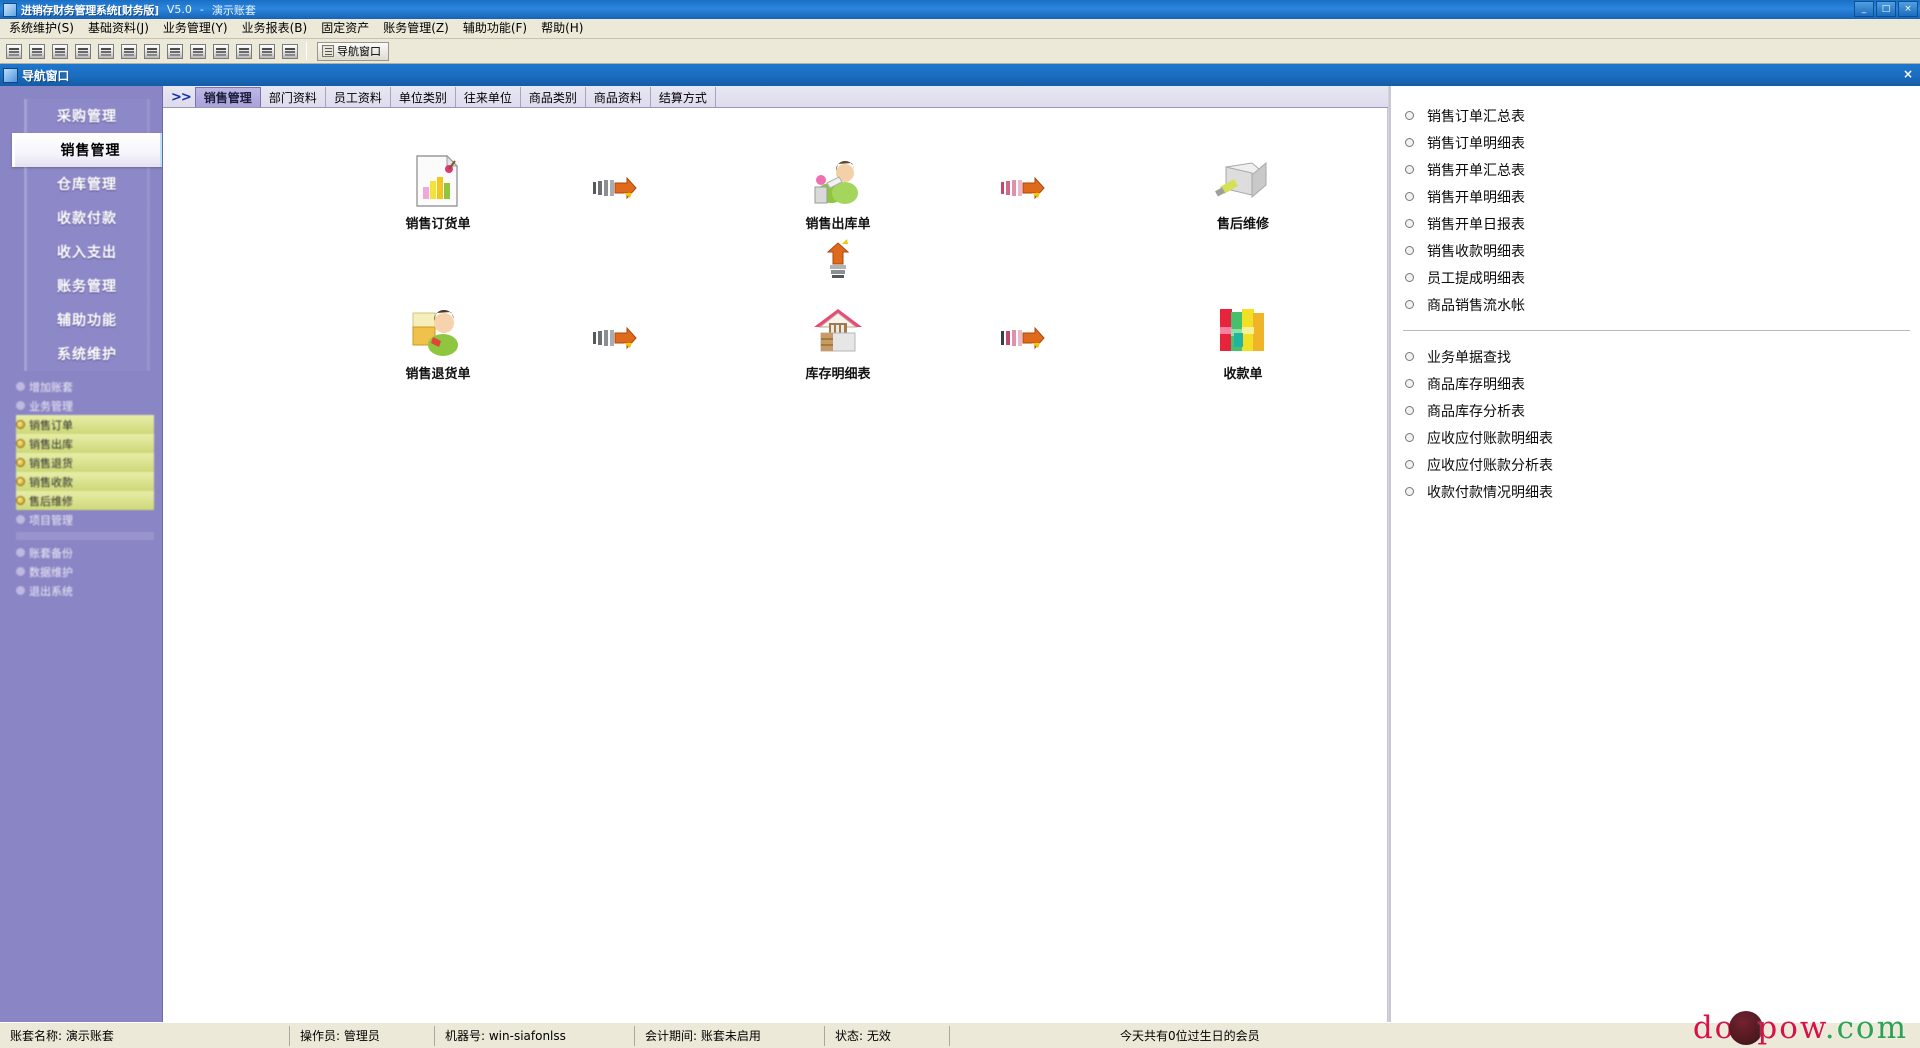  Describe the element at coordinates (423, 97) in the screenshot. I see `tab-unit-category: 单位类别` at that location.